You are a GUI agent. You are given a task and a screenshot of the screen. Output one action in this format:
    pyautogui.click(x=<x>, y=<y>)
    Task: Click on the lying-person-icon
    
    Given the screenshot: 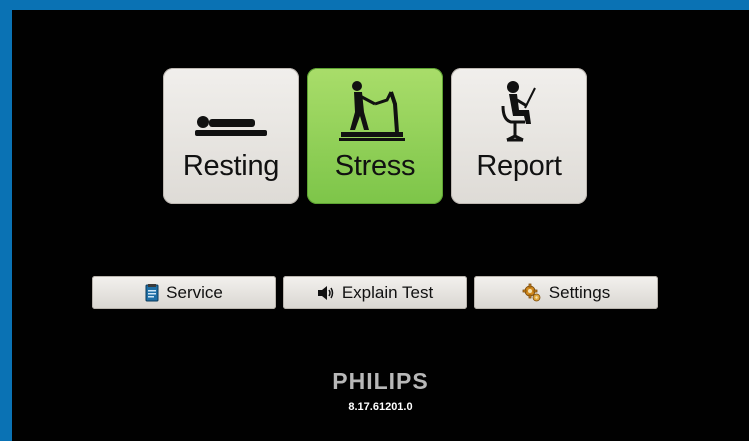 What is the action you would take?
    pyautogui.click(x=231, y=113)
    